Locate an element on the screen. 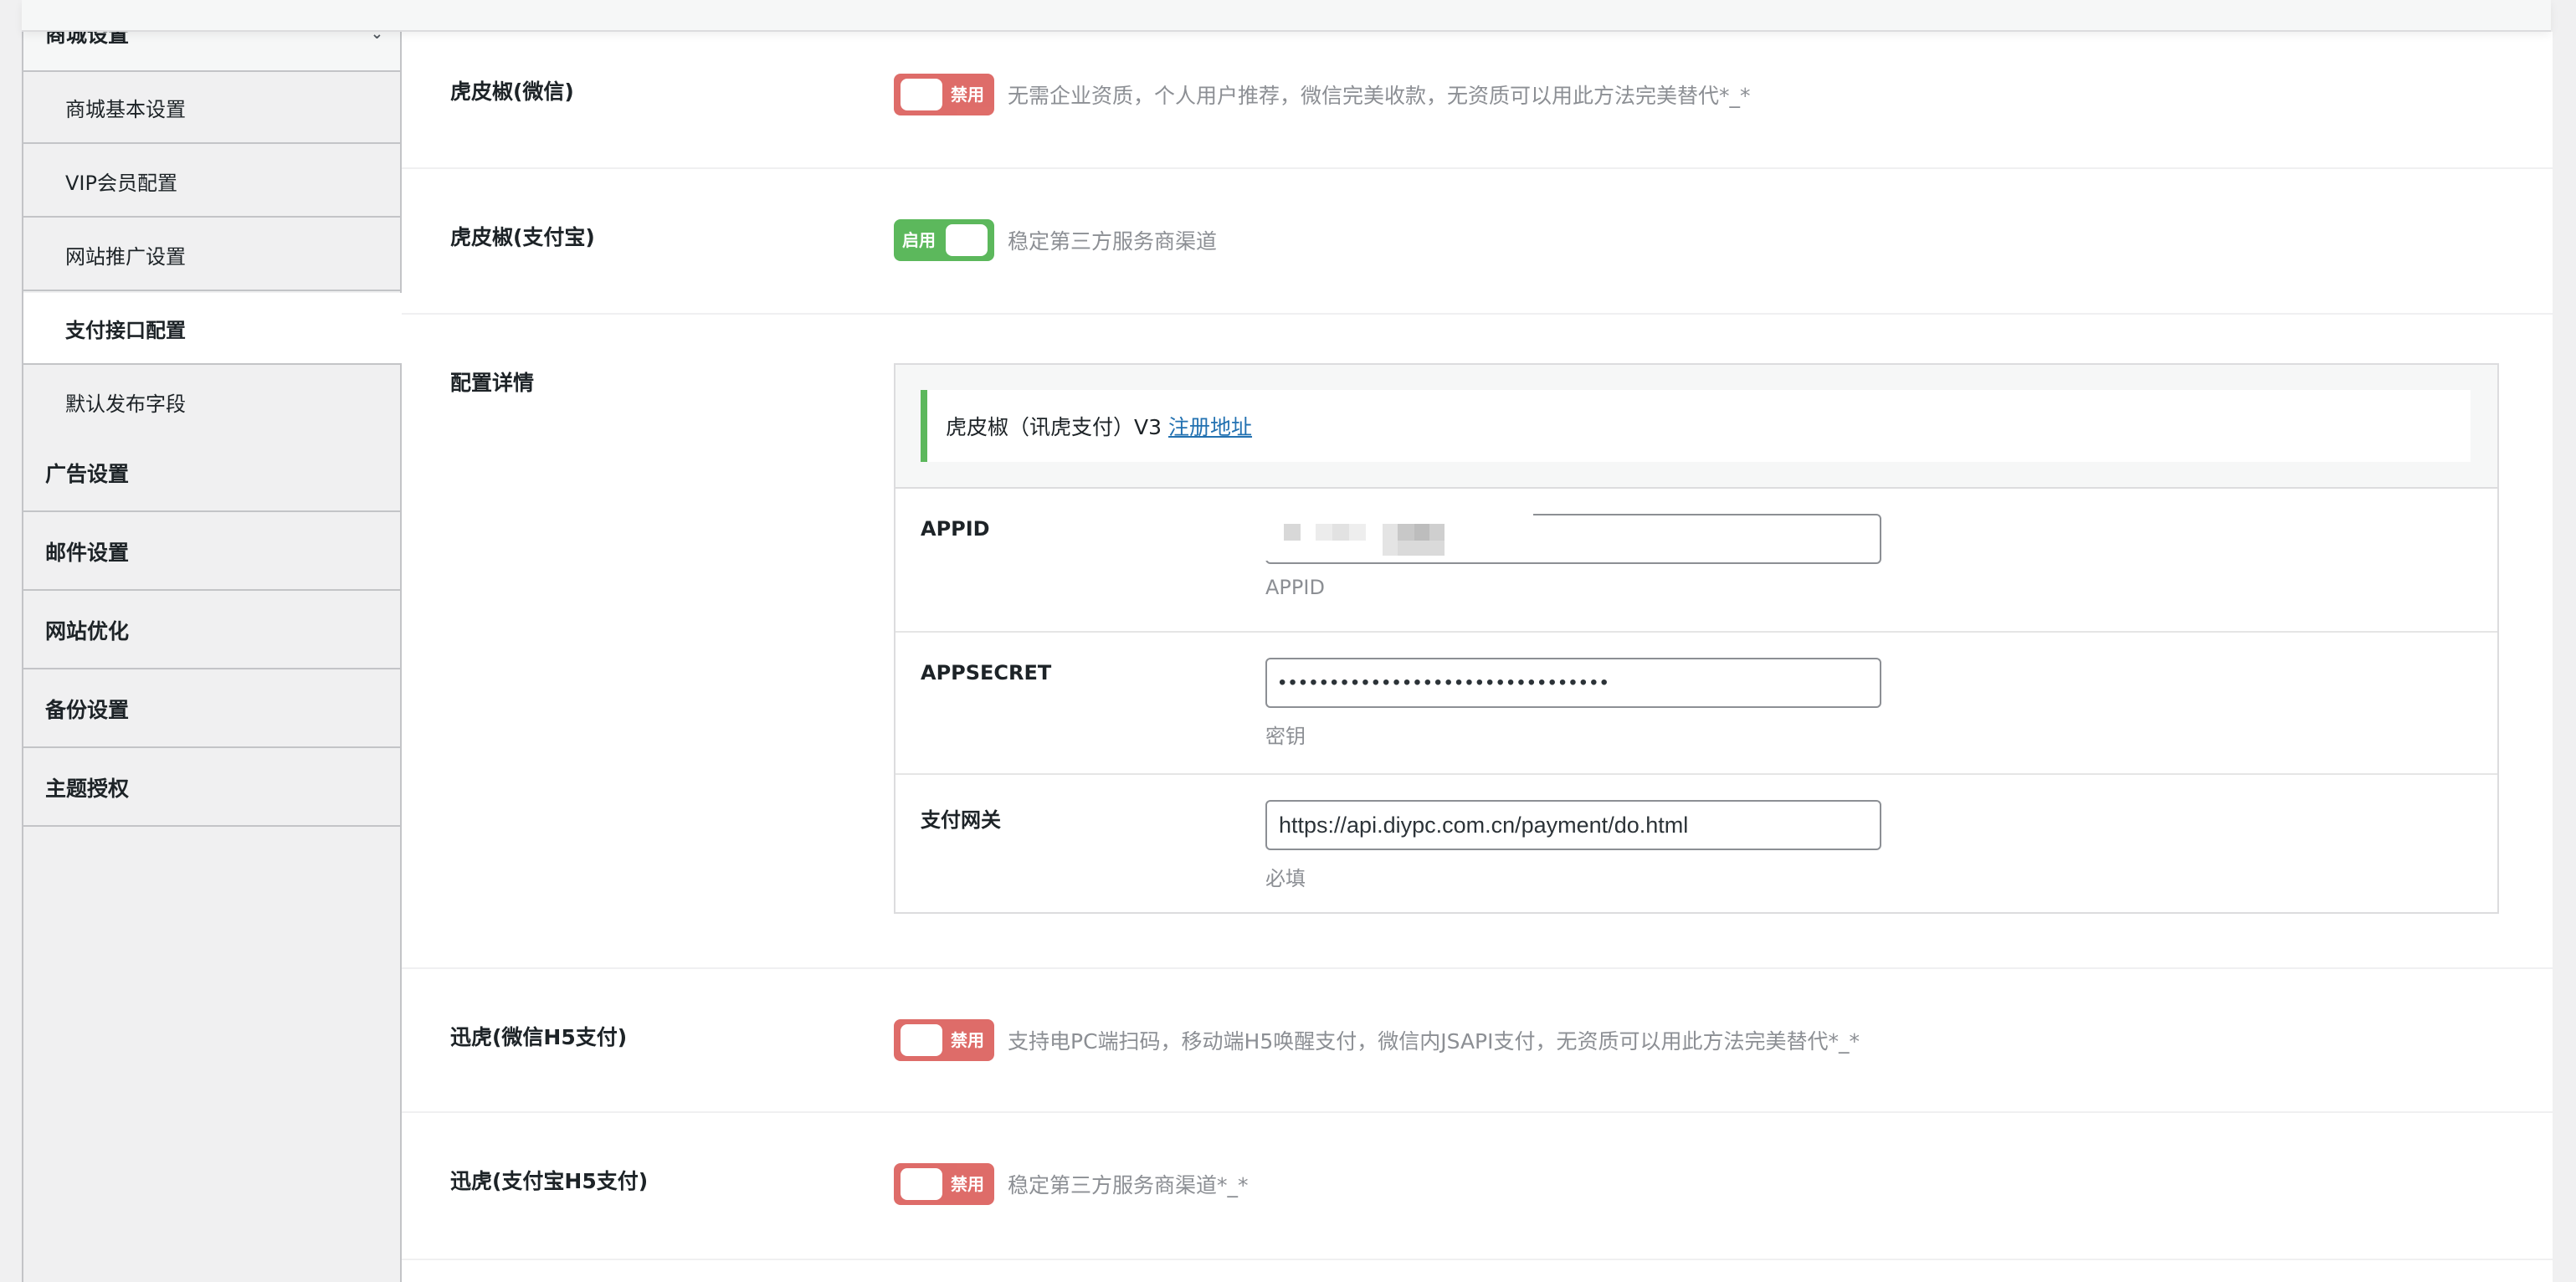 Image resolution: width=2576 pixels, height=1282 pixels. field-hint: 密钥 is located at coordinates (1285, 736).